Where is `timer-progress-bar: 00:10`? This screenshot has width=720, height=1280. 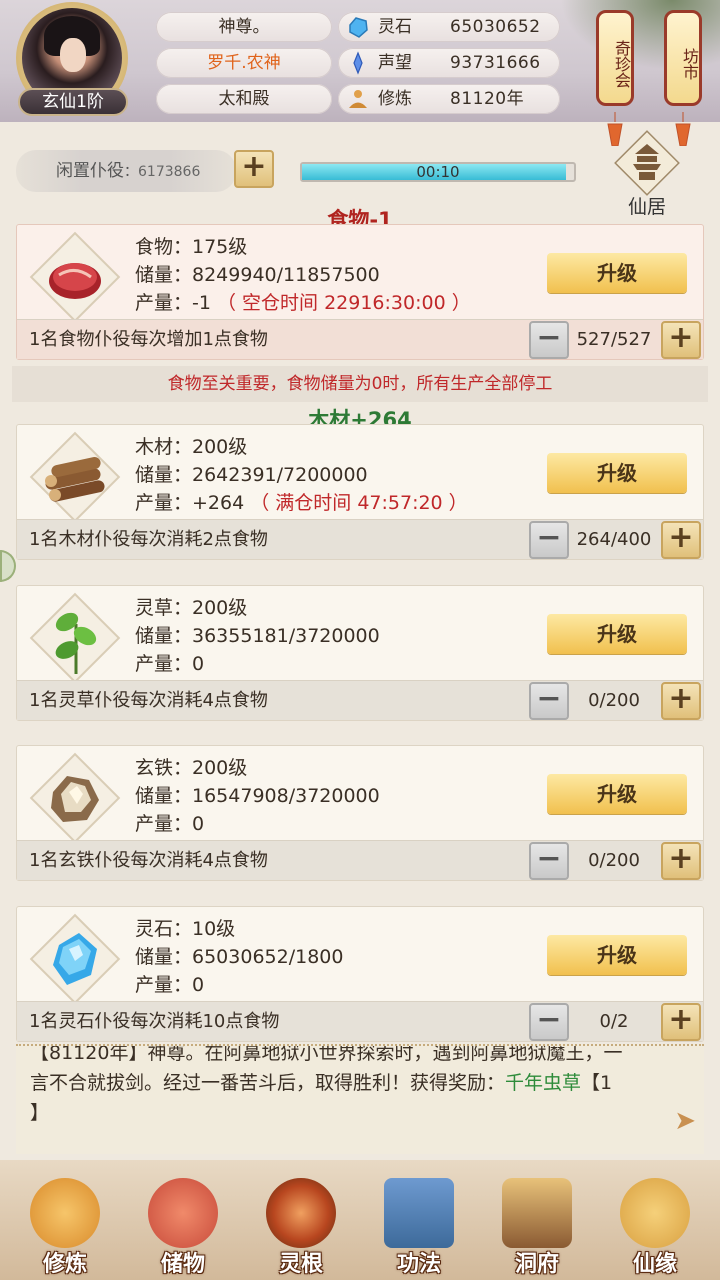 timer-progress-bar: 00:10 is located at coordinates (438, 172).